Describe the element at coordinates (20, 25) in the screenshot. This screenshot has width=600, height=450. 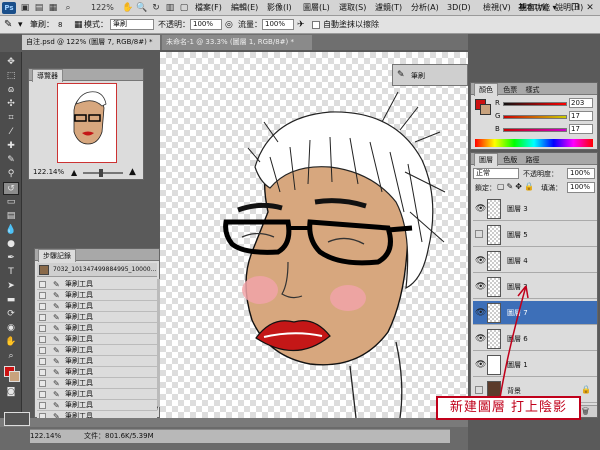
I see `tool-preset-arrow-icon: ▾` at that location.